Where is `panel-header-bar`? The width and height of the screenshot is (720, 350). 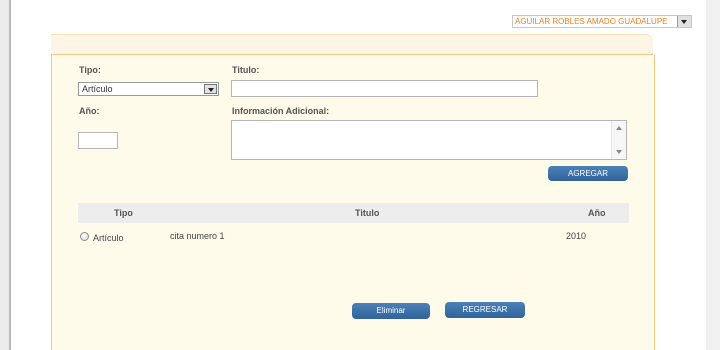 panel-header-bar is located at coordinates (352, 44).